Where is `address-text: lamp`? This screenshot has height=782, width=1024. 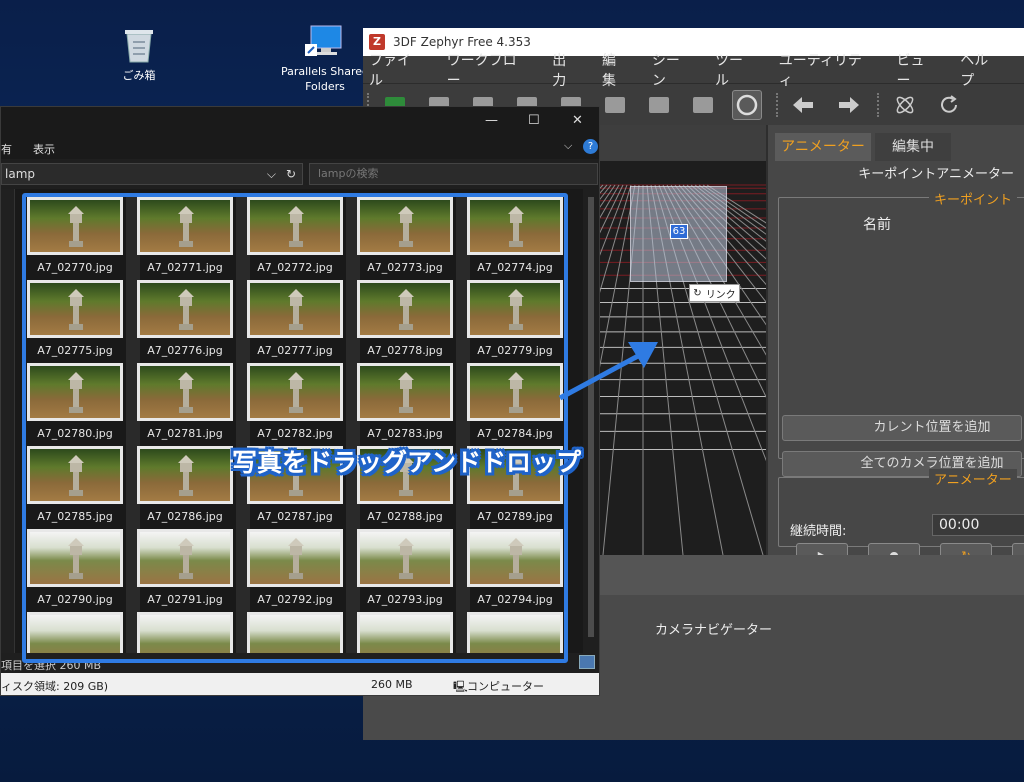
address-text: lamp is located at coordinates (20, 174).